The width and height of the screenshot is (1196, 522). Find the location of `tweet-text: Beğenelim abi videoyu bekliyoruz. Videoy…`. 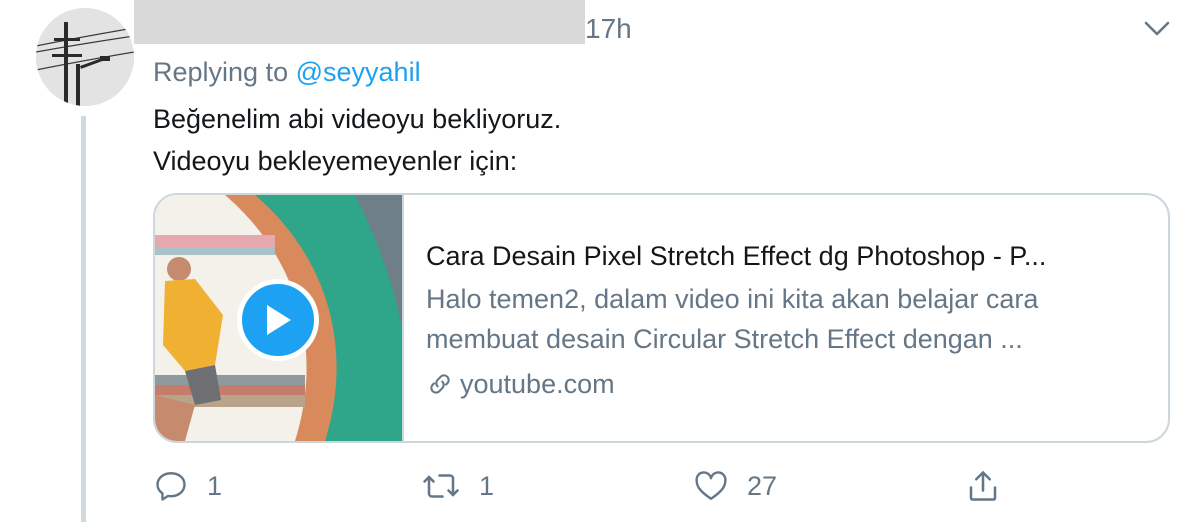

tweet-text: Beğenelim abi videoyu bekliyoruz. Videoy… is located at coordinates (357, 140).